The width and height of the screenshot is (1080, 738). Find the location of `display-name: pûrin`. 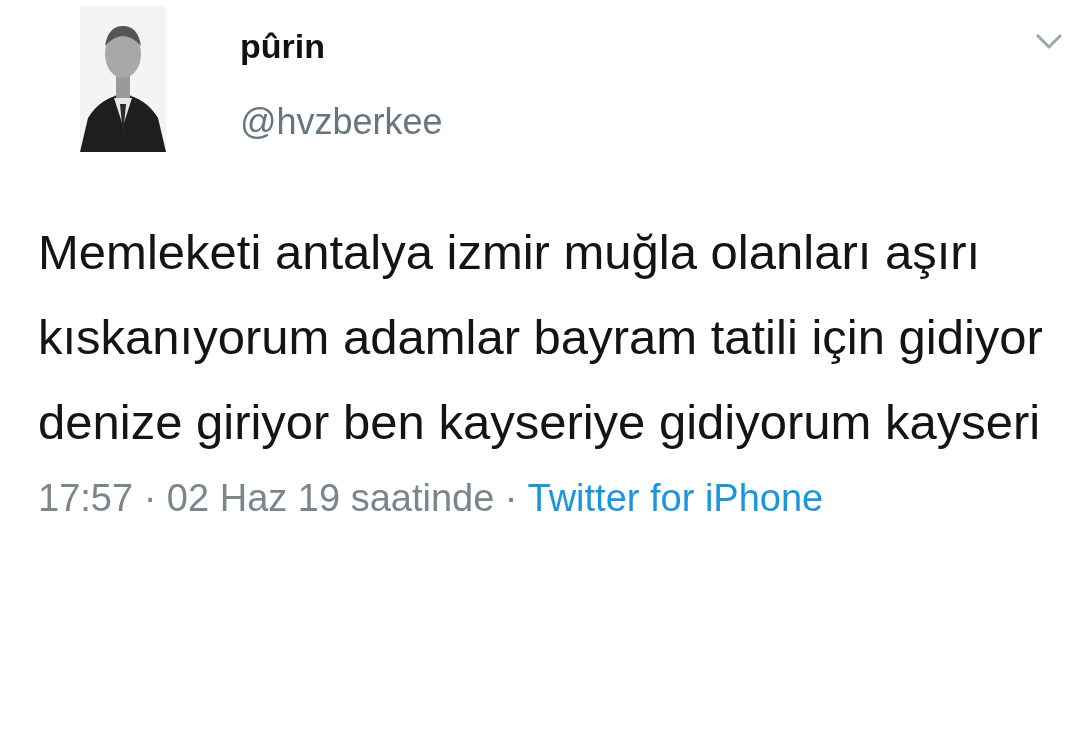

display-name: pûrin is located at coordinates (283, 46).